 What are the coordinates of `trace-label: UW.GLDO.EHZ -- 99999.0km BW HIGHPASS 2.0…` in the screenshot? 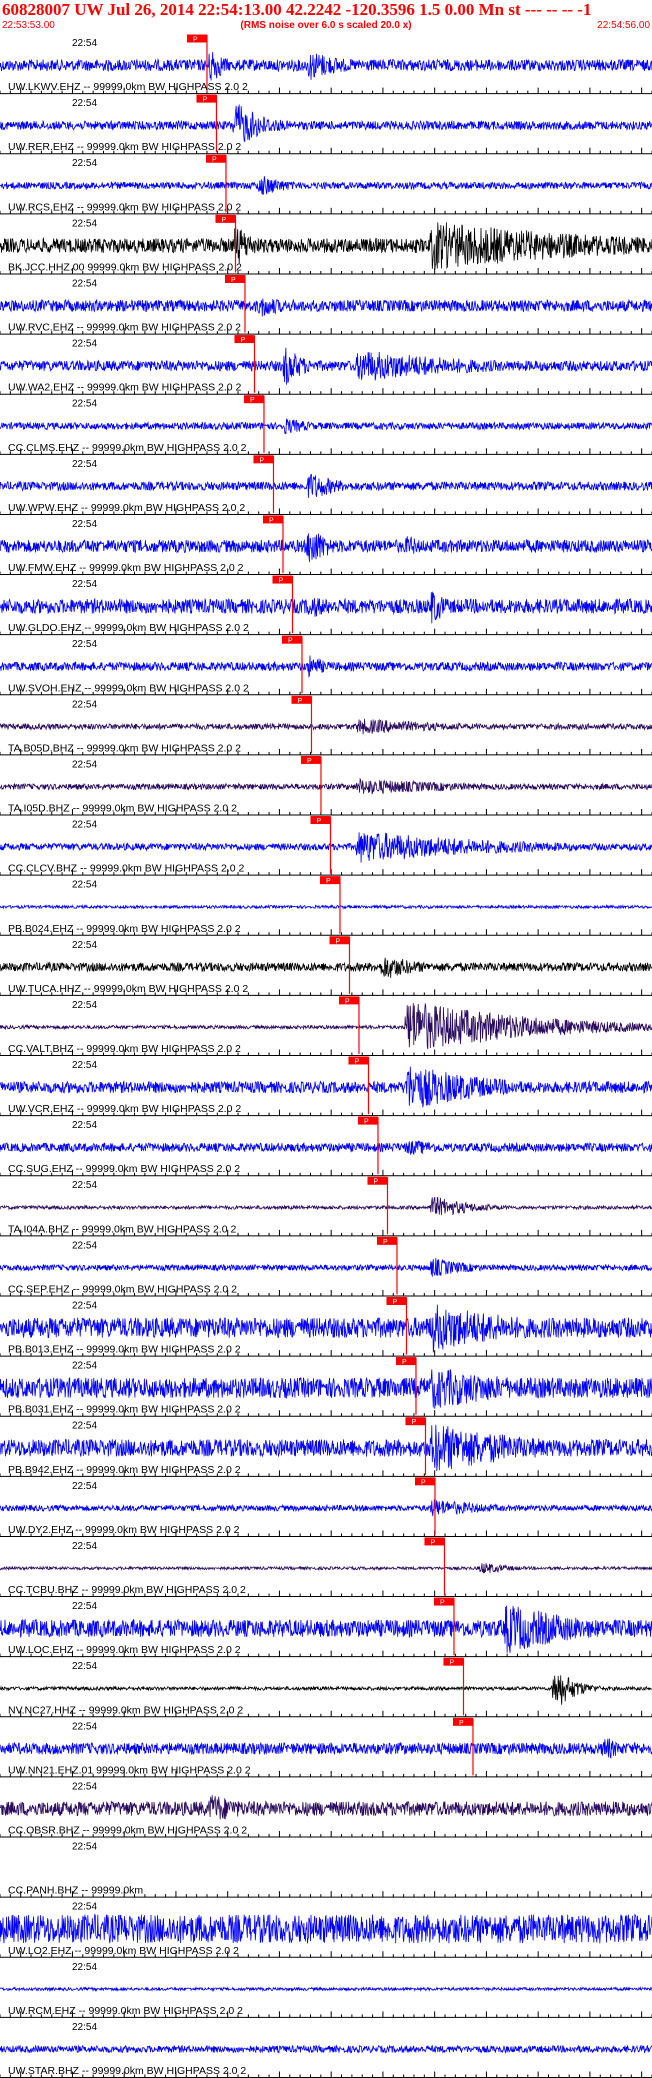 It's located at (128, 628).